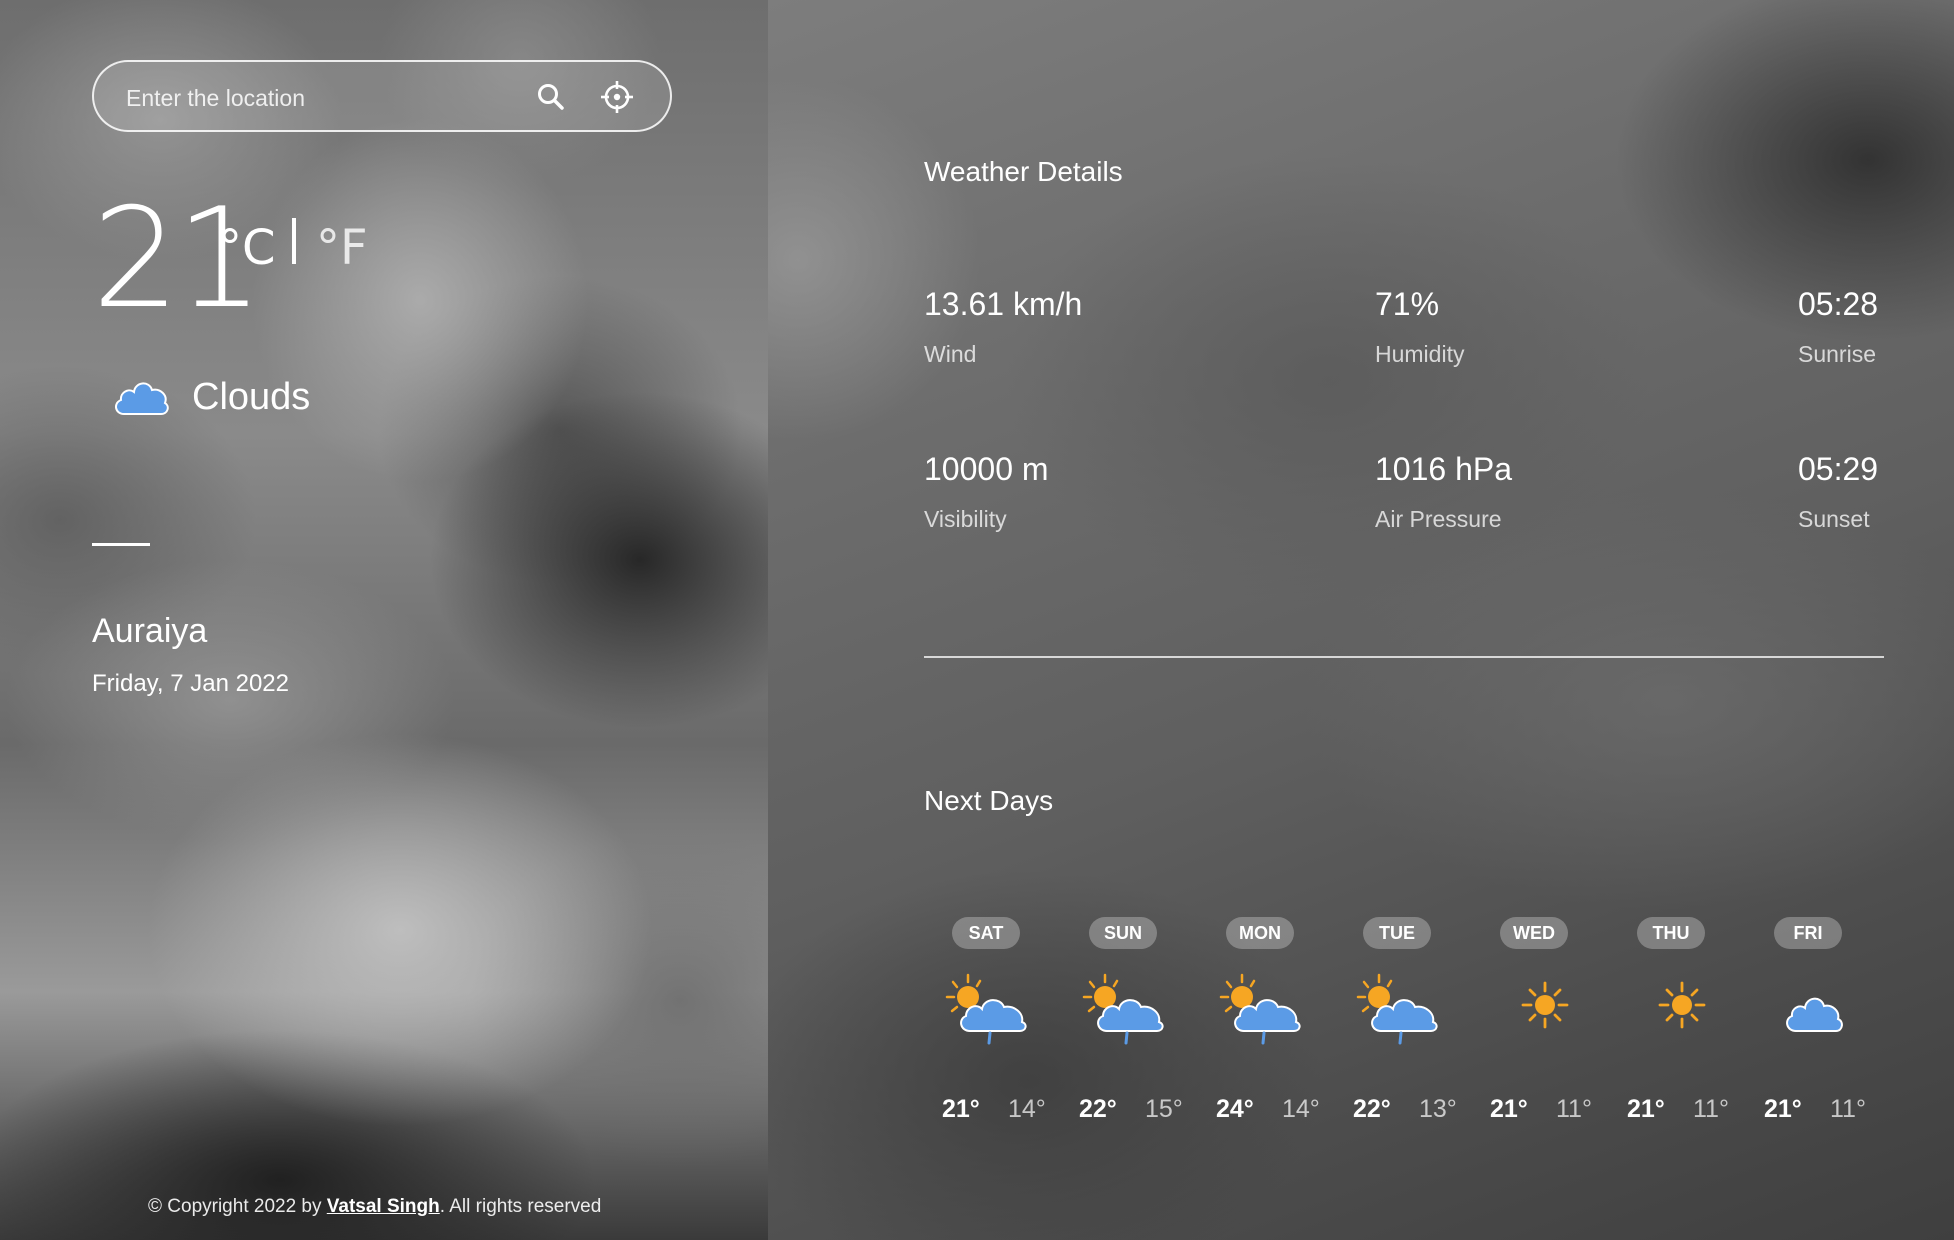 The width and height of the screenshot is (1954, 1240). What do you see at coordinates (1404, 657) in the screenshot?
I see `section-divider` at bounding box center [1404, 657].